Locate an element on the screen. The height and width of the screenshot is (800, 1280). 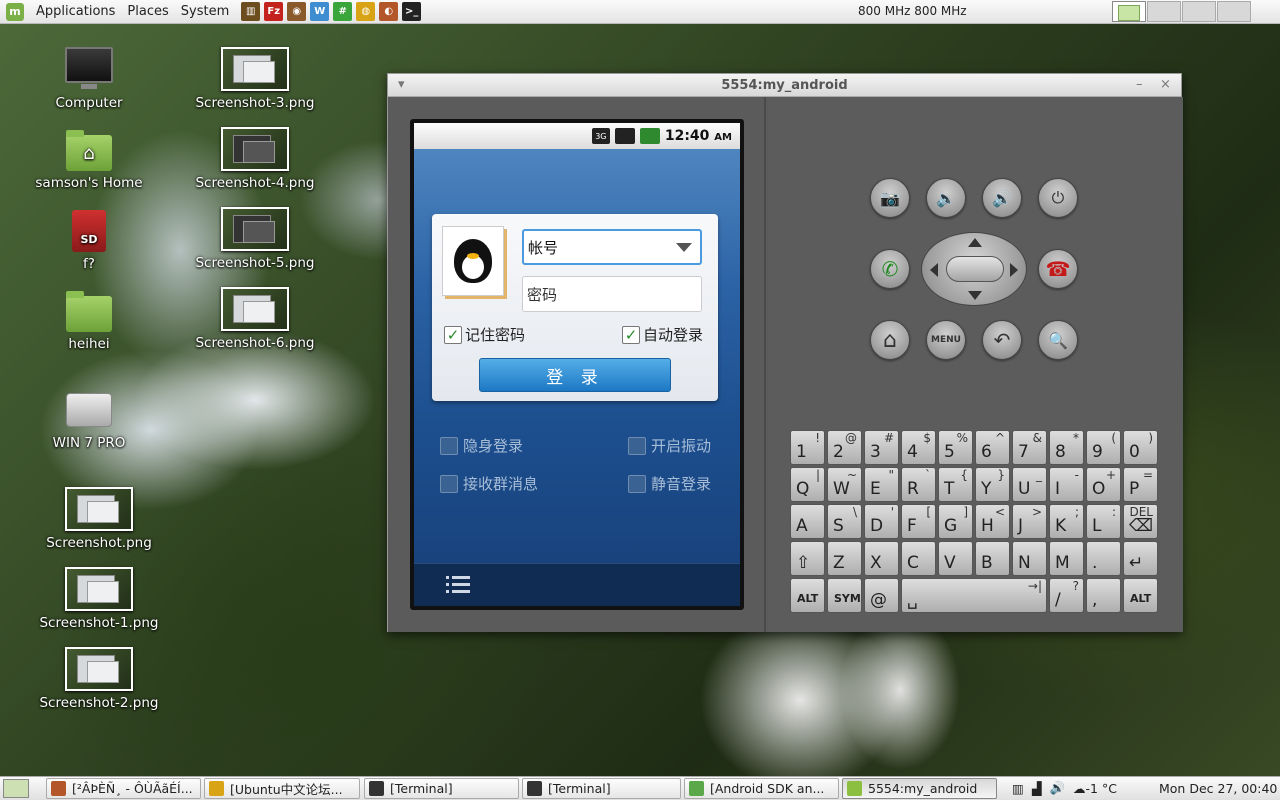
desktop-icon-screenshot-6: Screenshot-6.png is located at coordinates (255, 319).